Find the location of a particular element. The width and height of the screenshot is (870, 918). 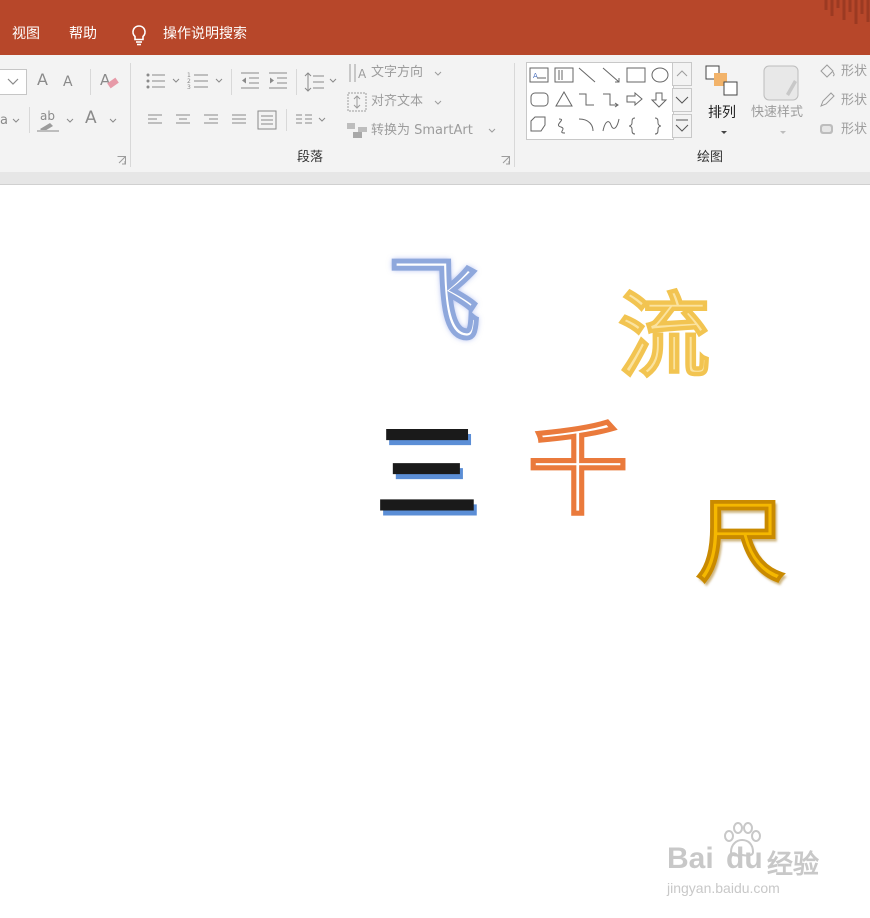

watermark-brand-du: du is located at coordinates (744, 858).